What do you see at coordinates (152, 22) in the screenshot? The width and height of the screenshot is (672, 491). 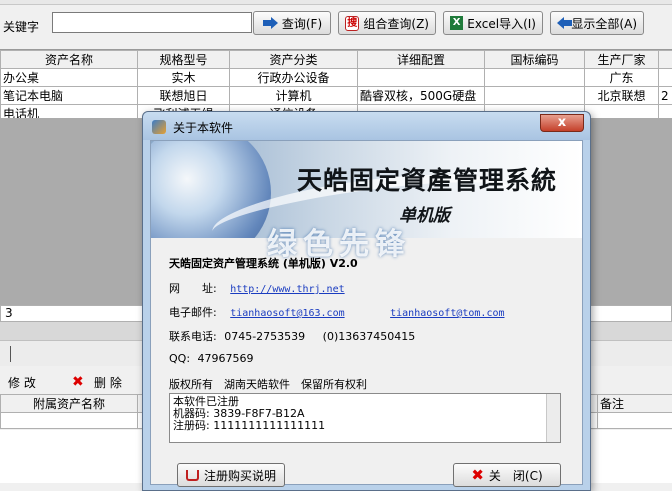 I see `keyword-input` at bounding box center [152, 22].